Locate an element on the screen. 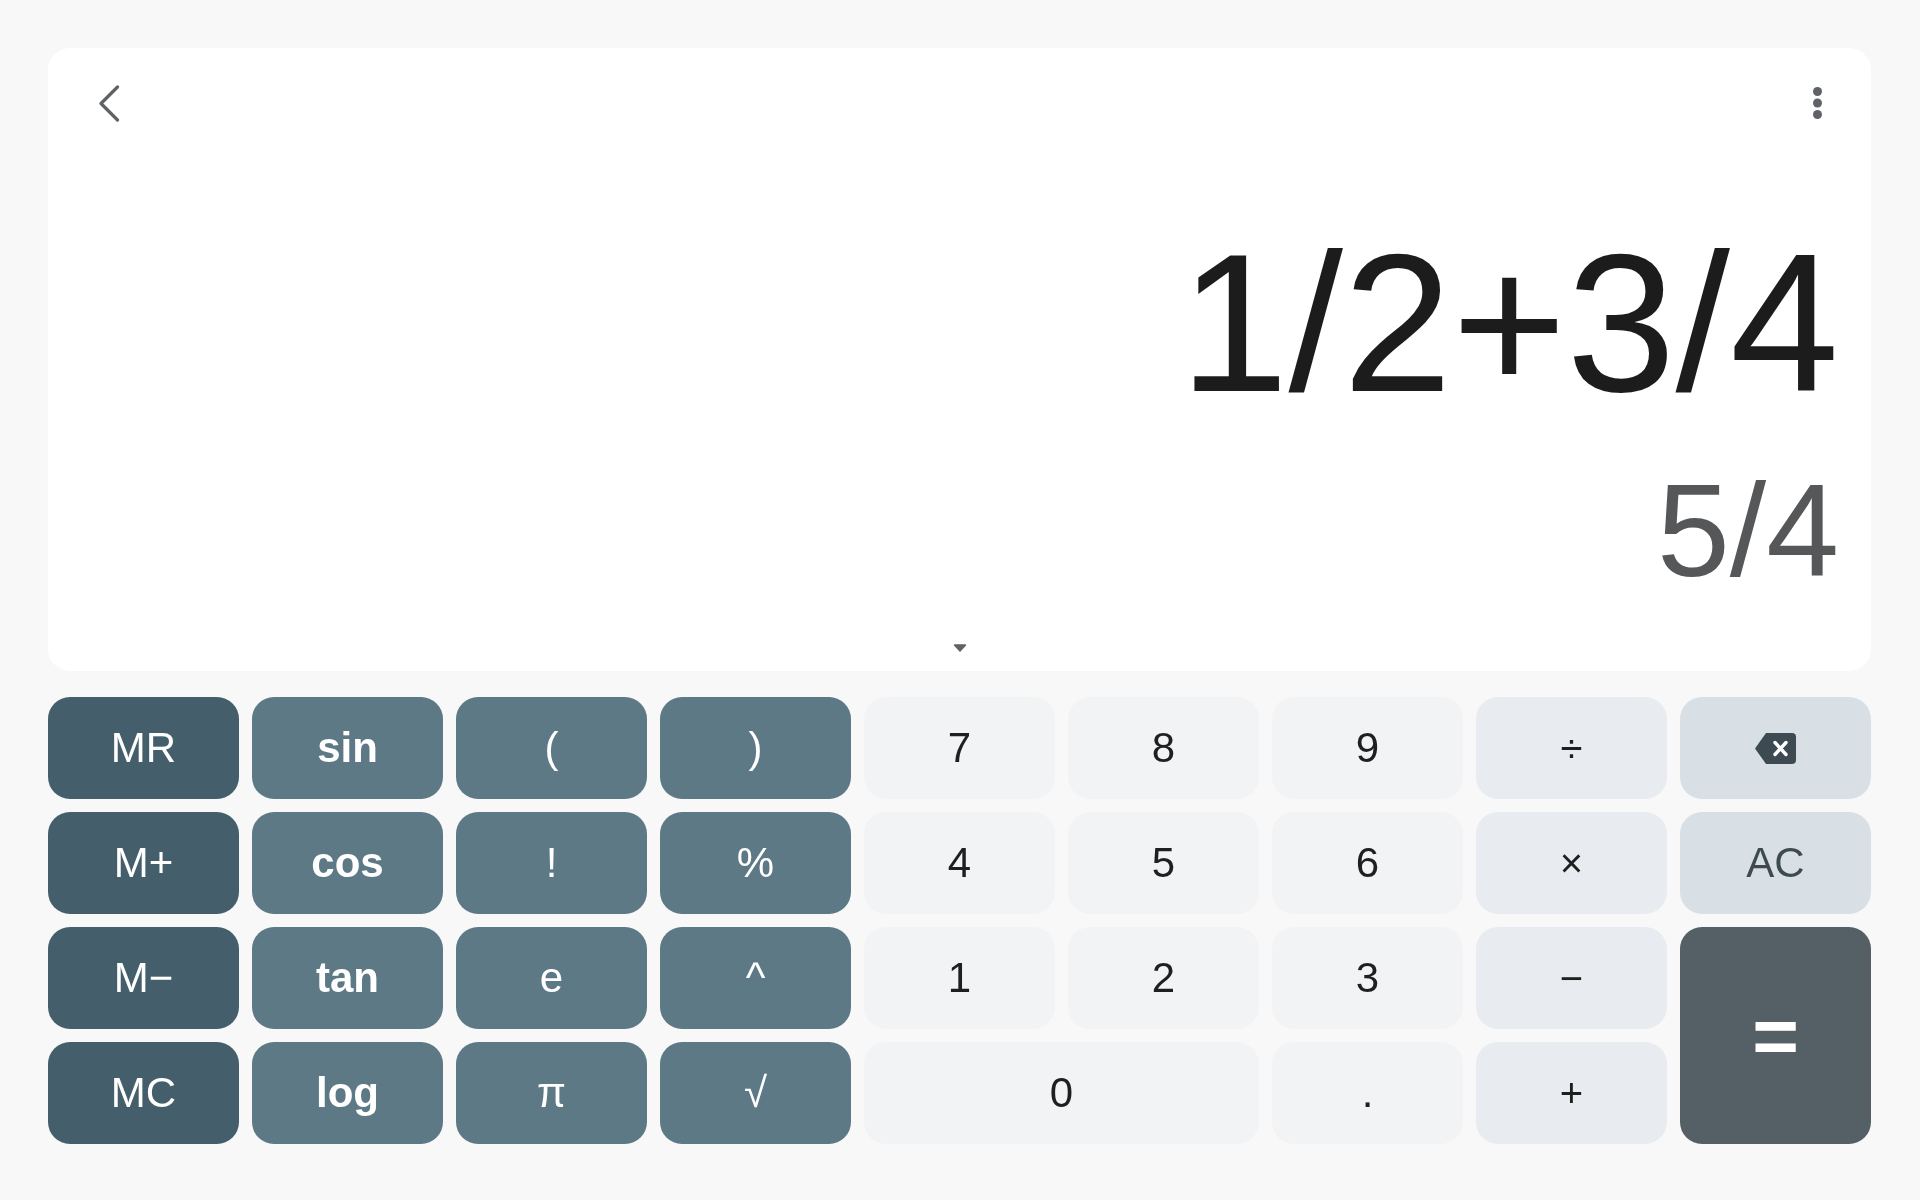  digit-key: 9 is located at coordinates (1367, 748).